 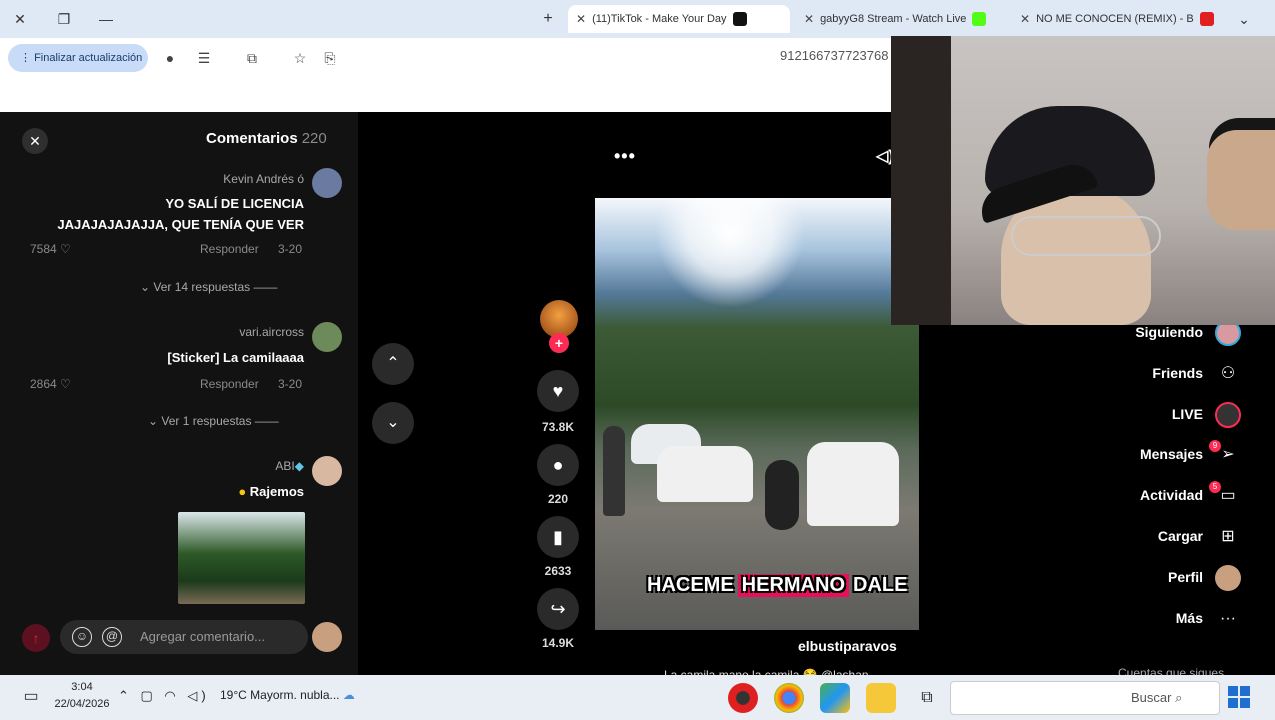 What do you see at coordinates (50, 249) in the screenshot?
I see `comment-like-count: 7584 ♡` at bounding box center [50, 249].